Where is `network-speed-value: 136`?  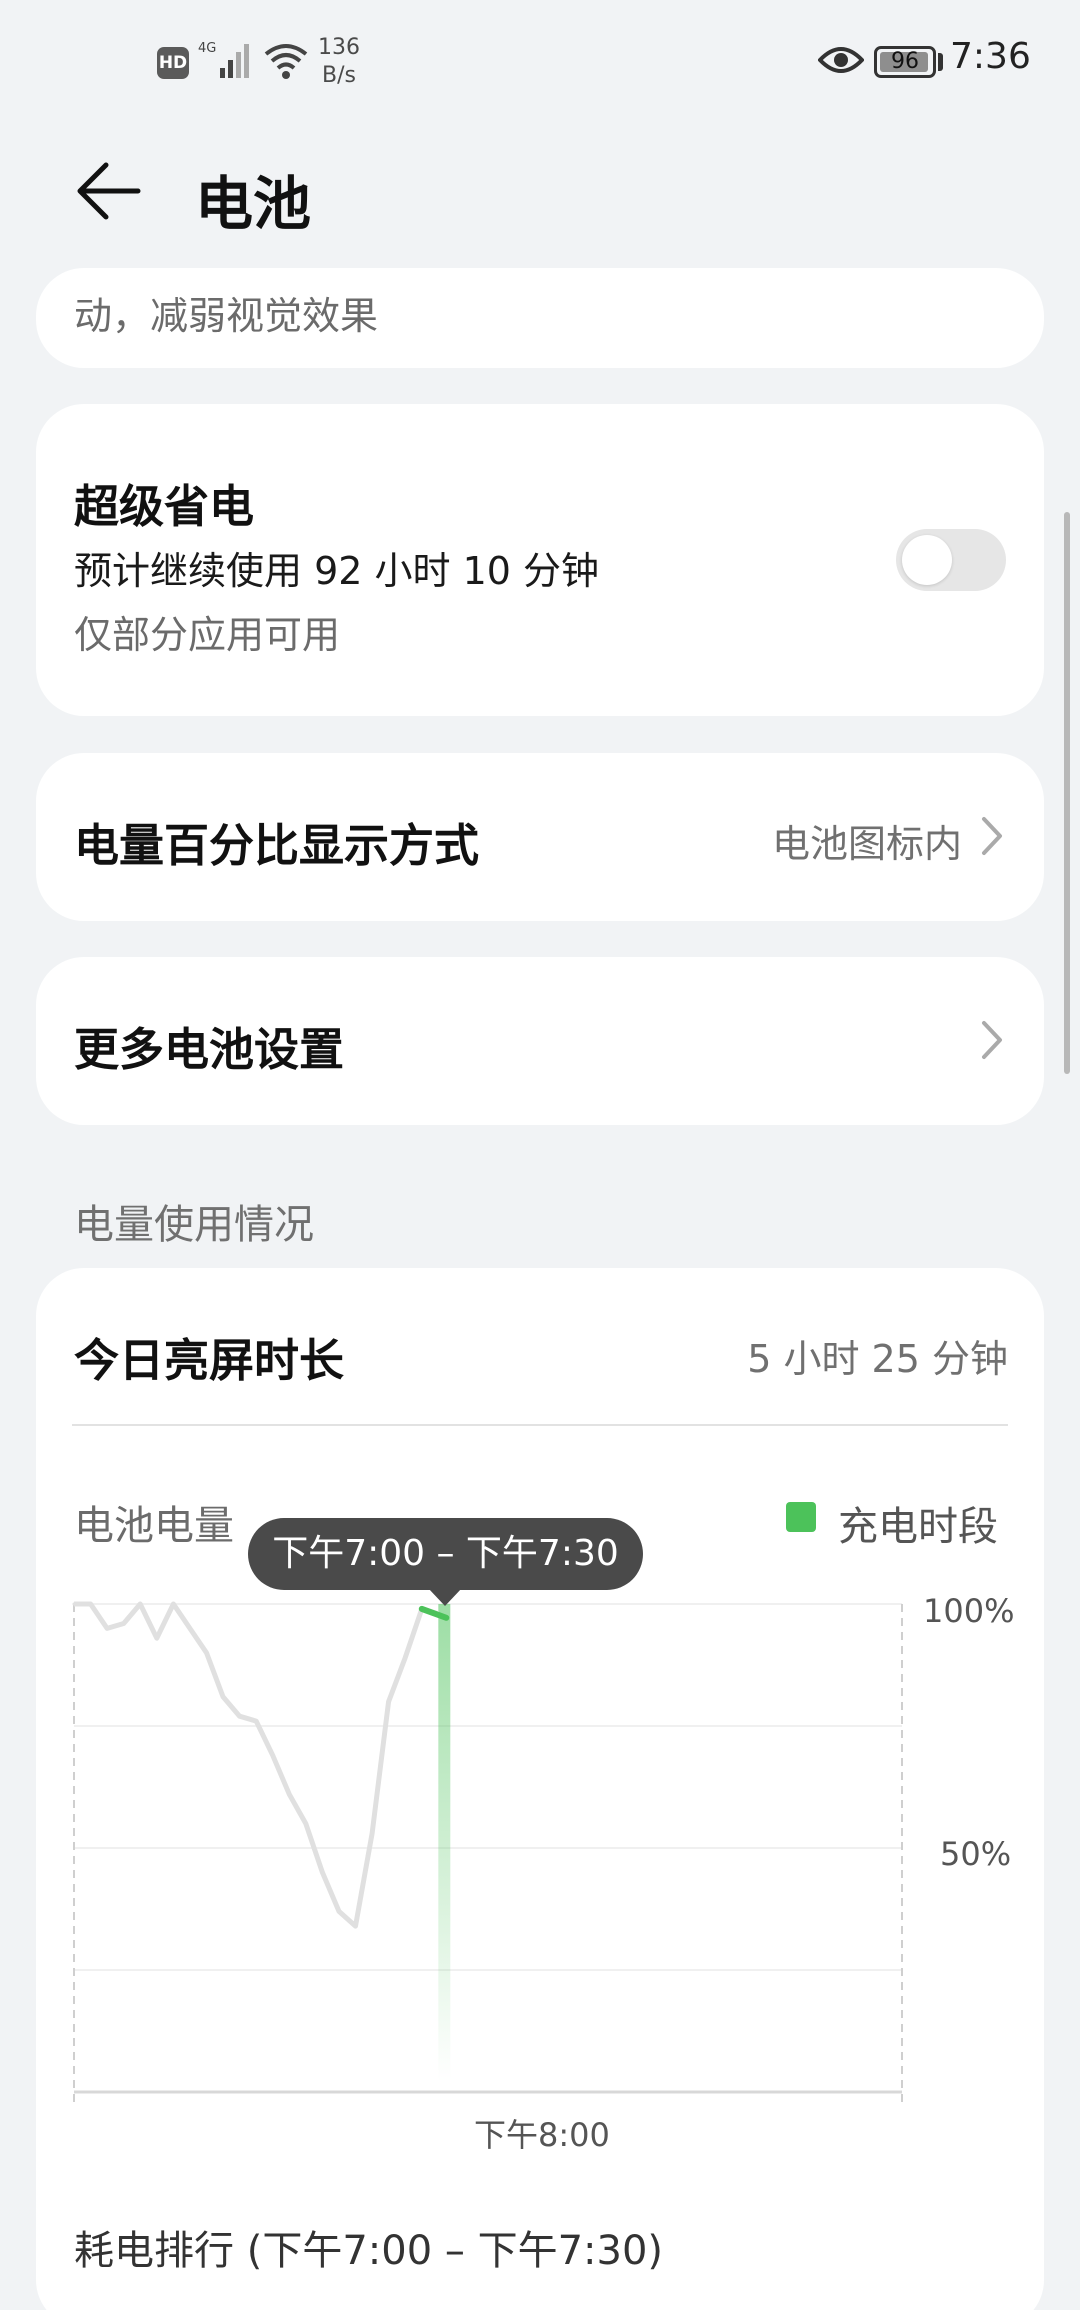
network-speed-value: 136 is located at coordinates (339, 47).